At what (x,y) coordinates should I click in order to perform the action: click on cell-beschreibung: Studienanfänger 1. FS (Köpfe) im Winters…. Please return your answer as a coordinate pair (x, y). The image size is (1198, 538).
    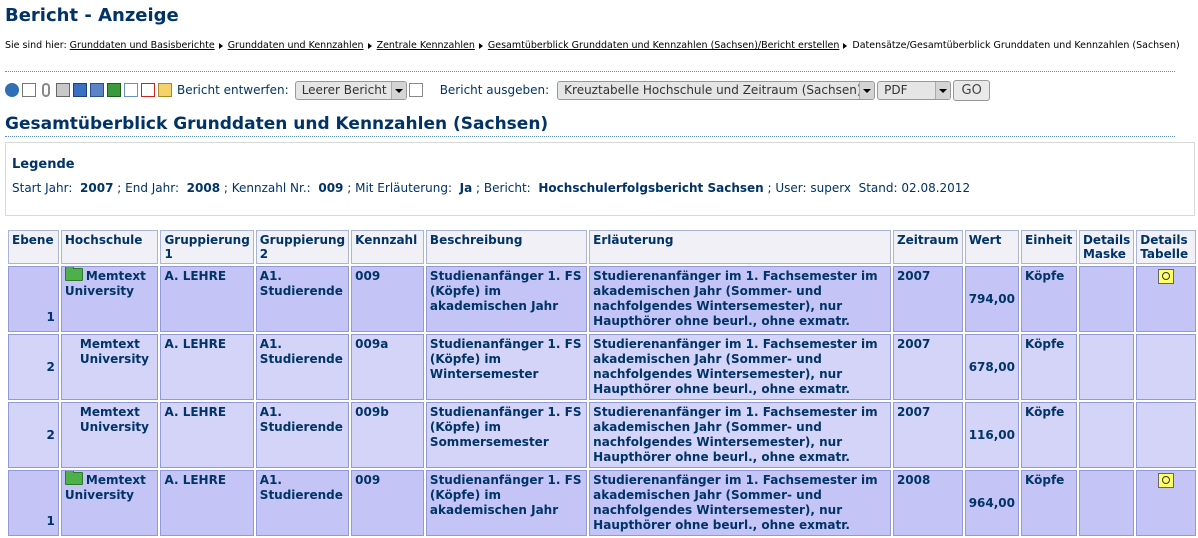
    Looking at the image, I should click on (506, 367).